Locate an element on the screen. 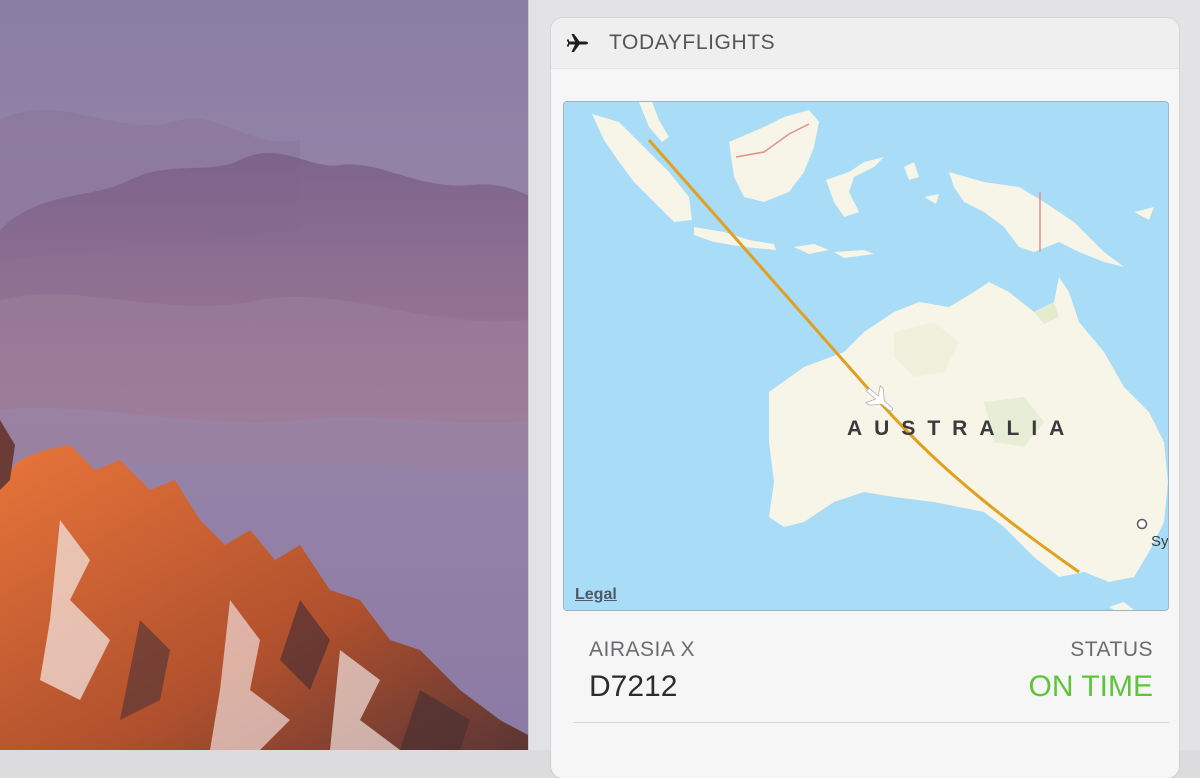  airplane-icon is located at coordinates (578, 43).